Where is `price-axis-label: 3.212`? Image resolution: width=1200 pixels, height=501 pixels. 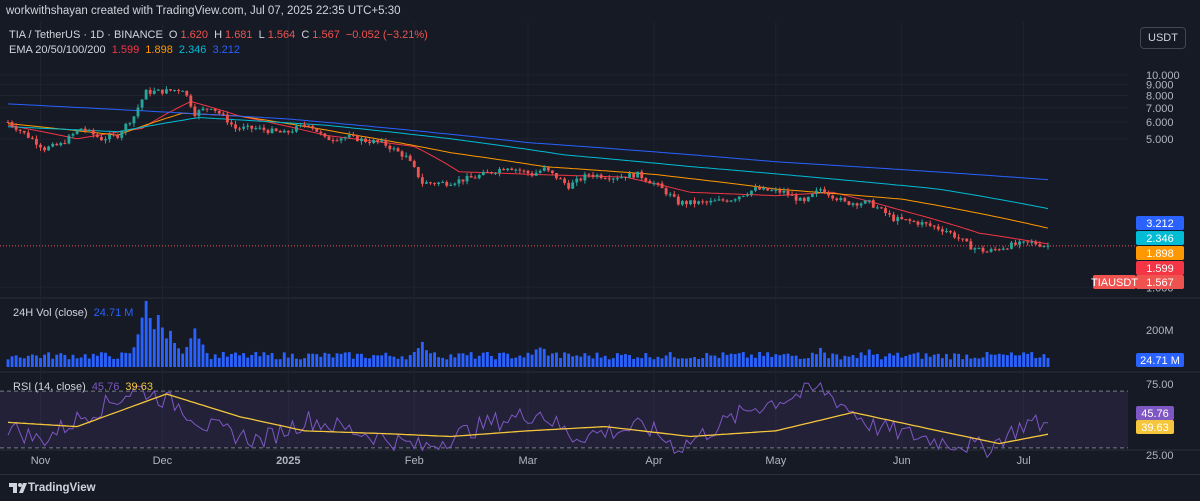 price-axis-label: 3.212 is located at coordinates (1160, 224).